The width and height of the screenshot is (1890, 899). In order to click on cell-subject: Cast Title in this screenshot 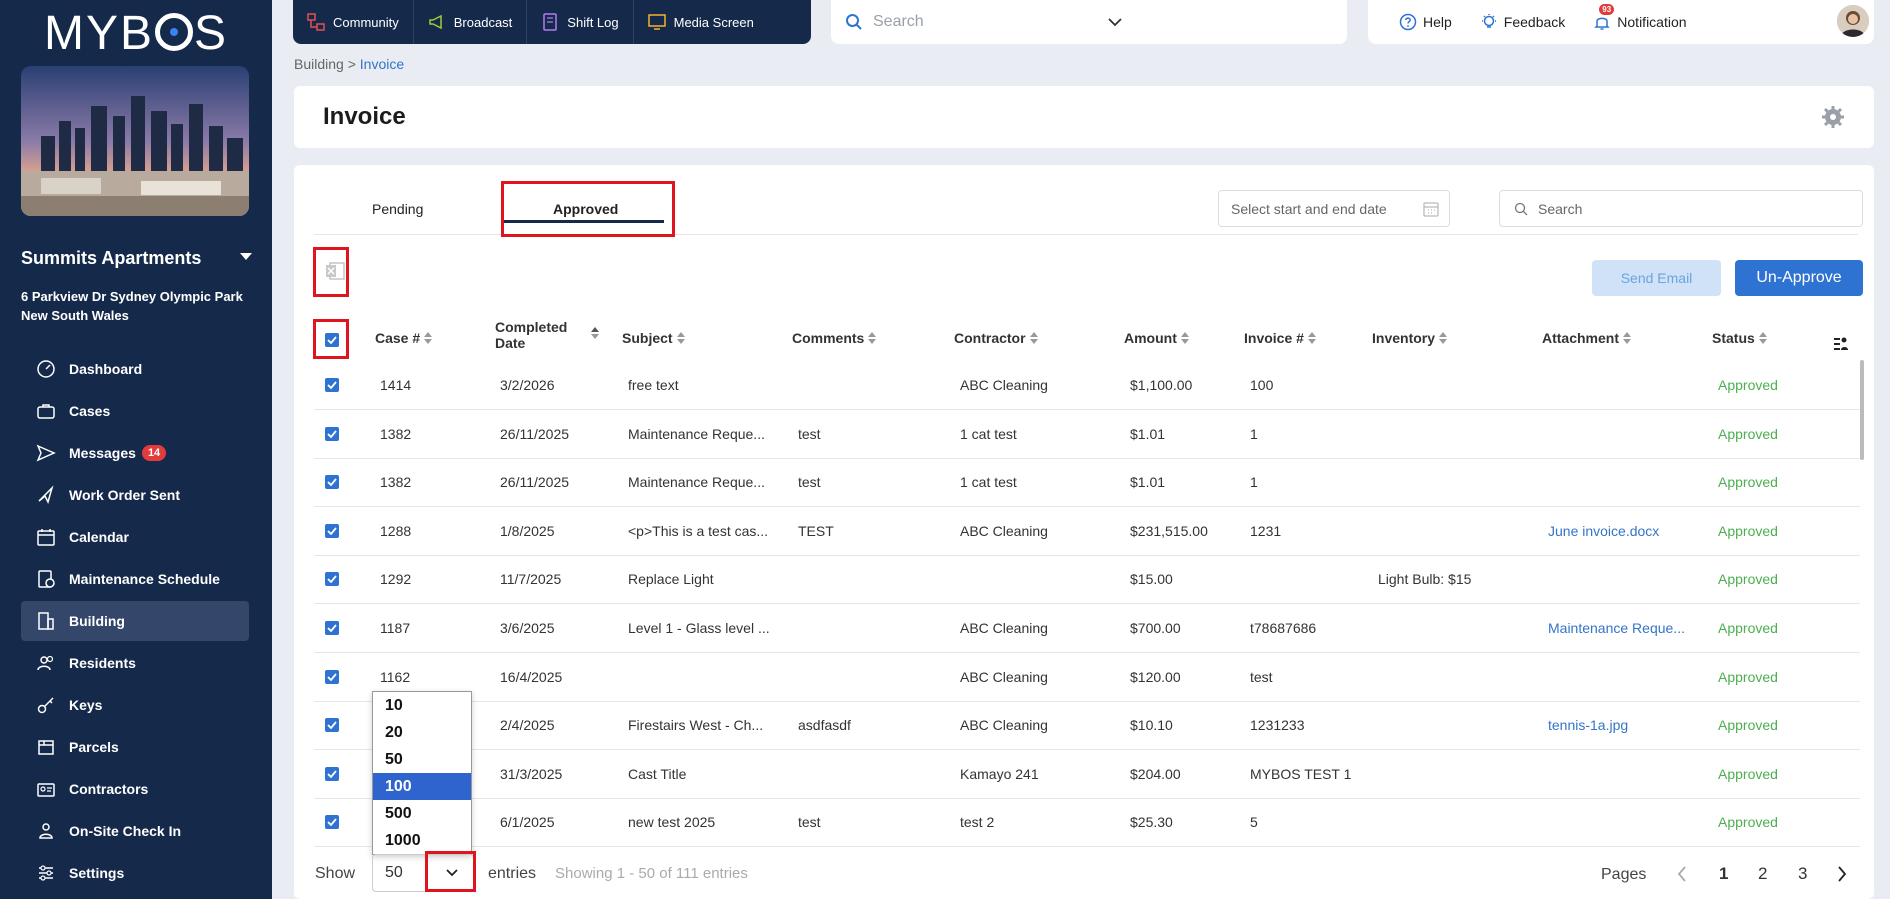, I will do `click(657, 773)`.